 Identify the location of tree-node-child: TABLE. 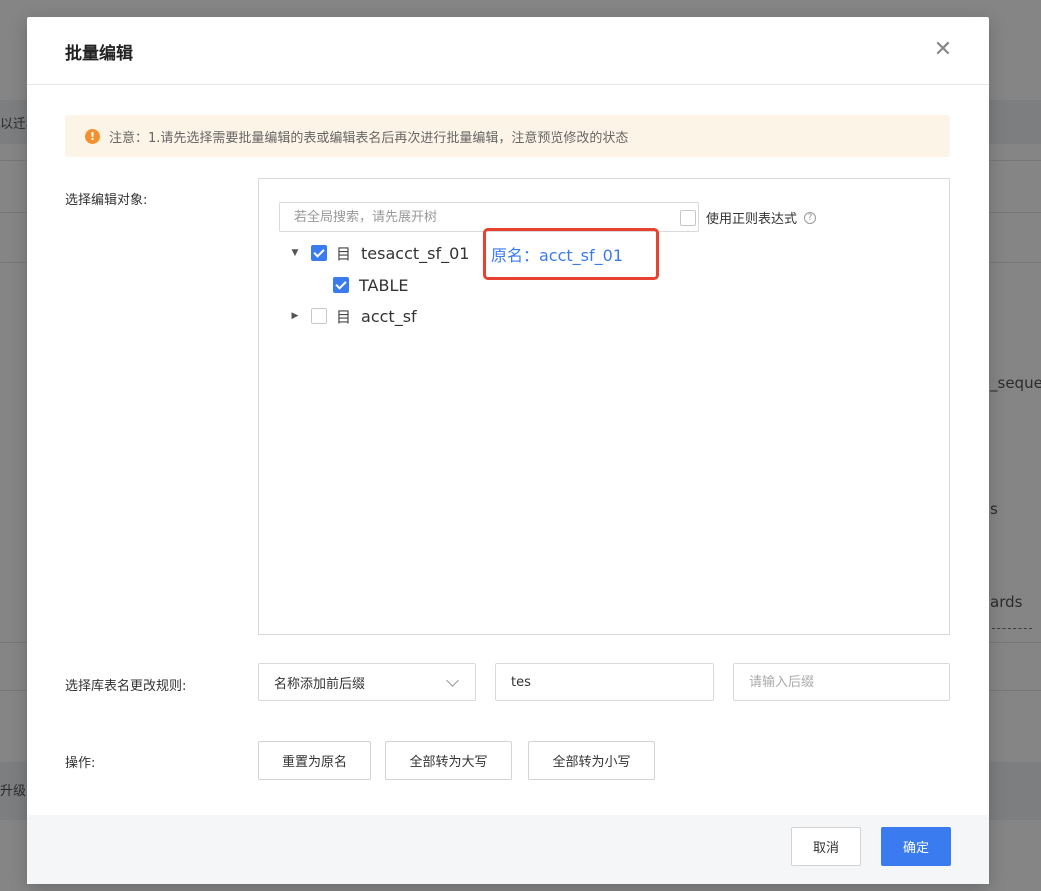
(370, 285).